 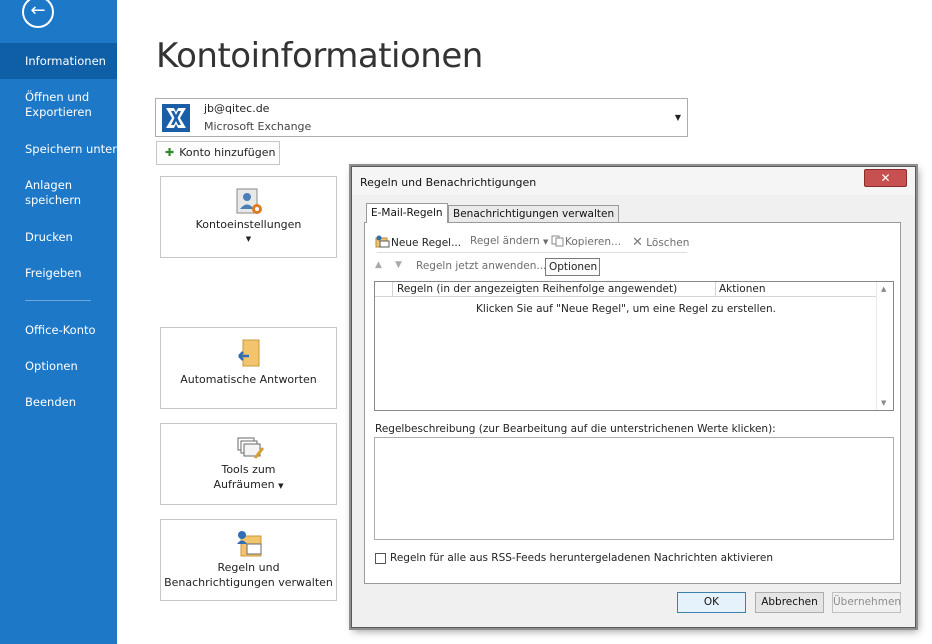 What do you see at coordinates (633, 181) in the screenshot?
I see `dialog-titlebar: Regeln und Benachrichtigungen ✕` at bounding box center [633, 181].